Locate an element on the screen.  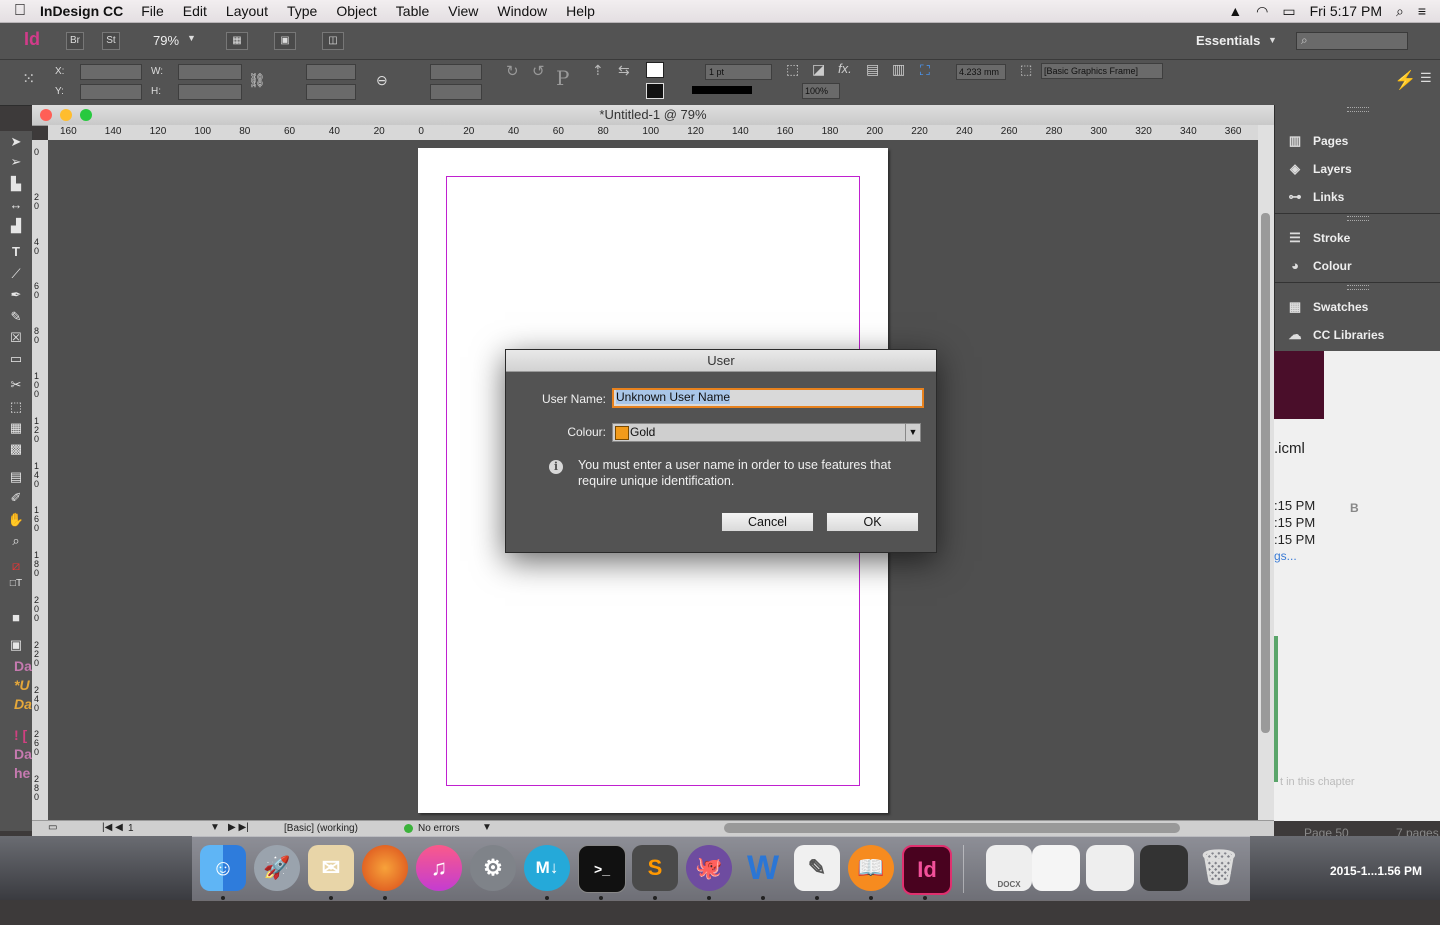
menu-table: Table is located at coordinates (412, 11).